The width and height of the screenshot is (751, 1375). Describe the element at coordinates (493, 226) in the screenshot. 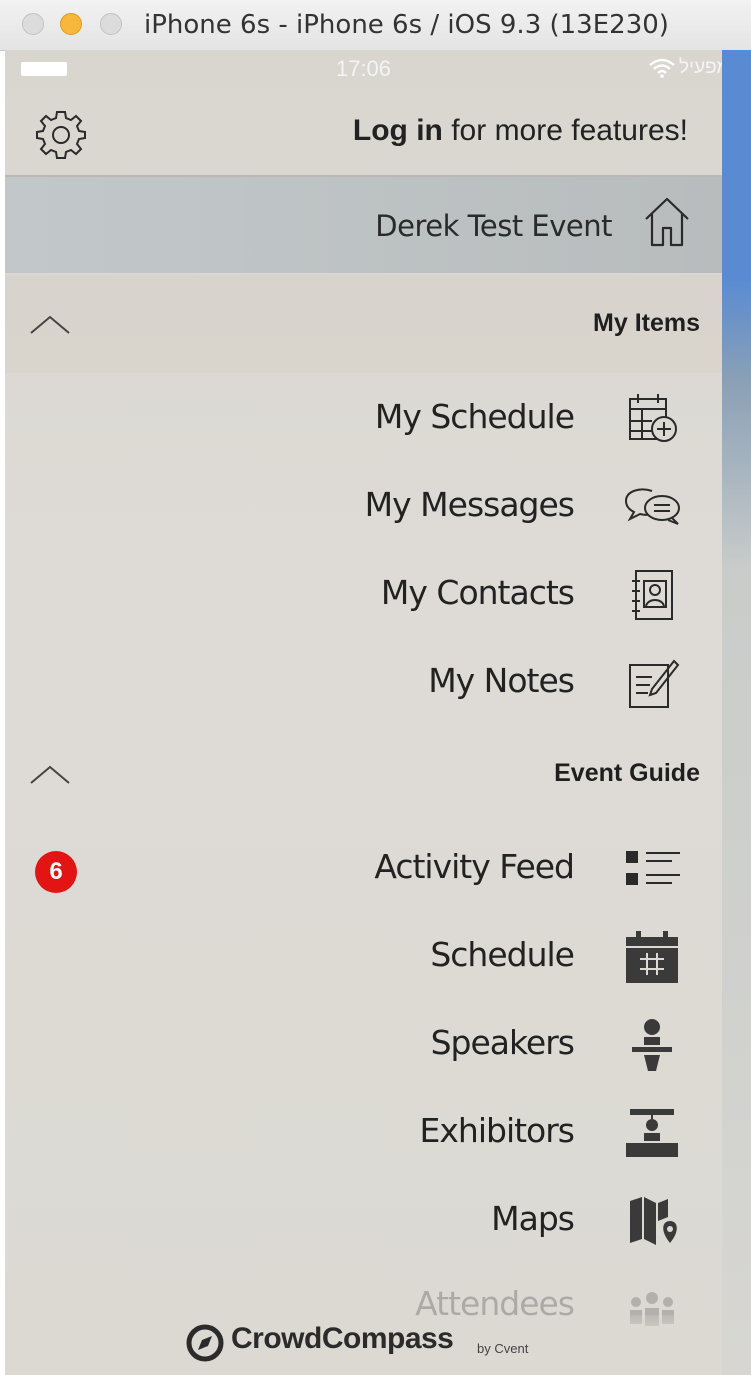

I see `event-name: Derek Test Event` at that location.